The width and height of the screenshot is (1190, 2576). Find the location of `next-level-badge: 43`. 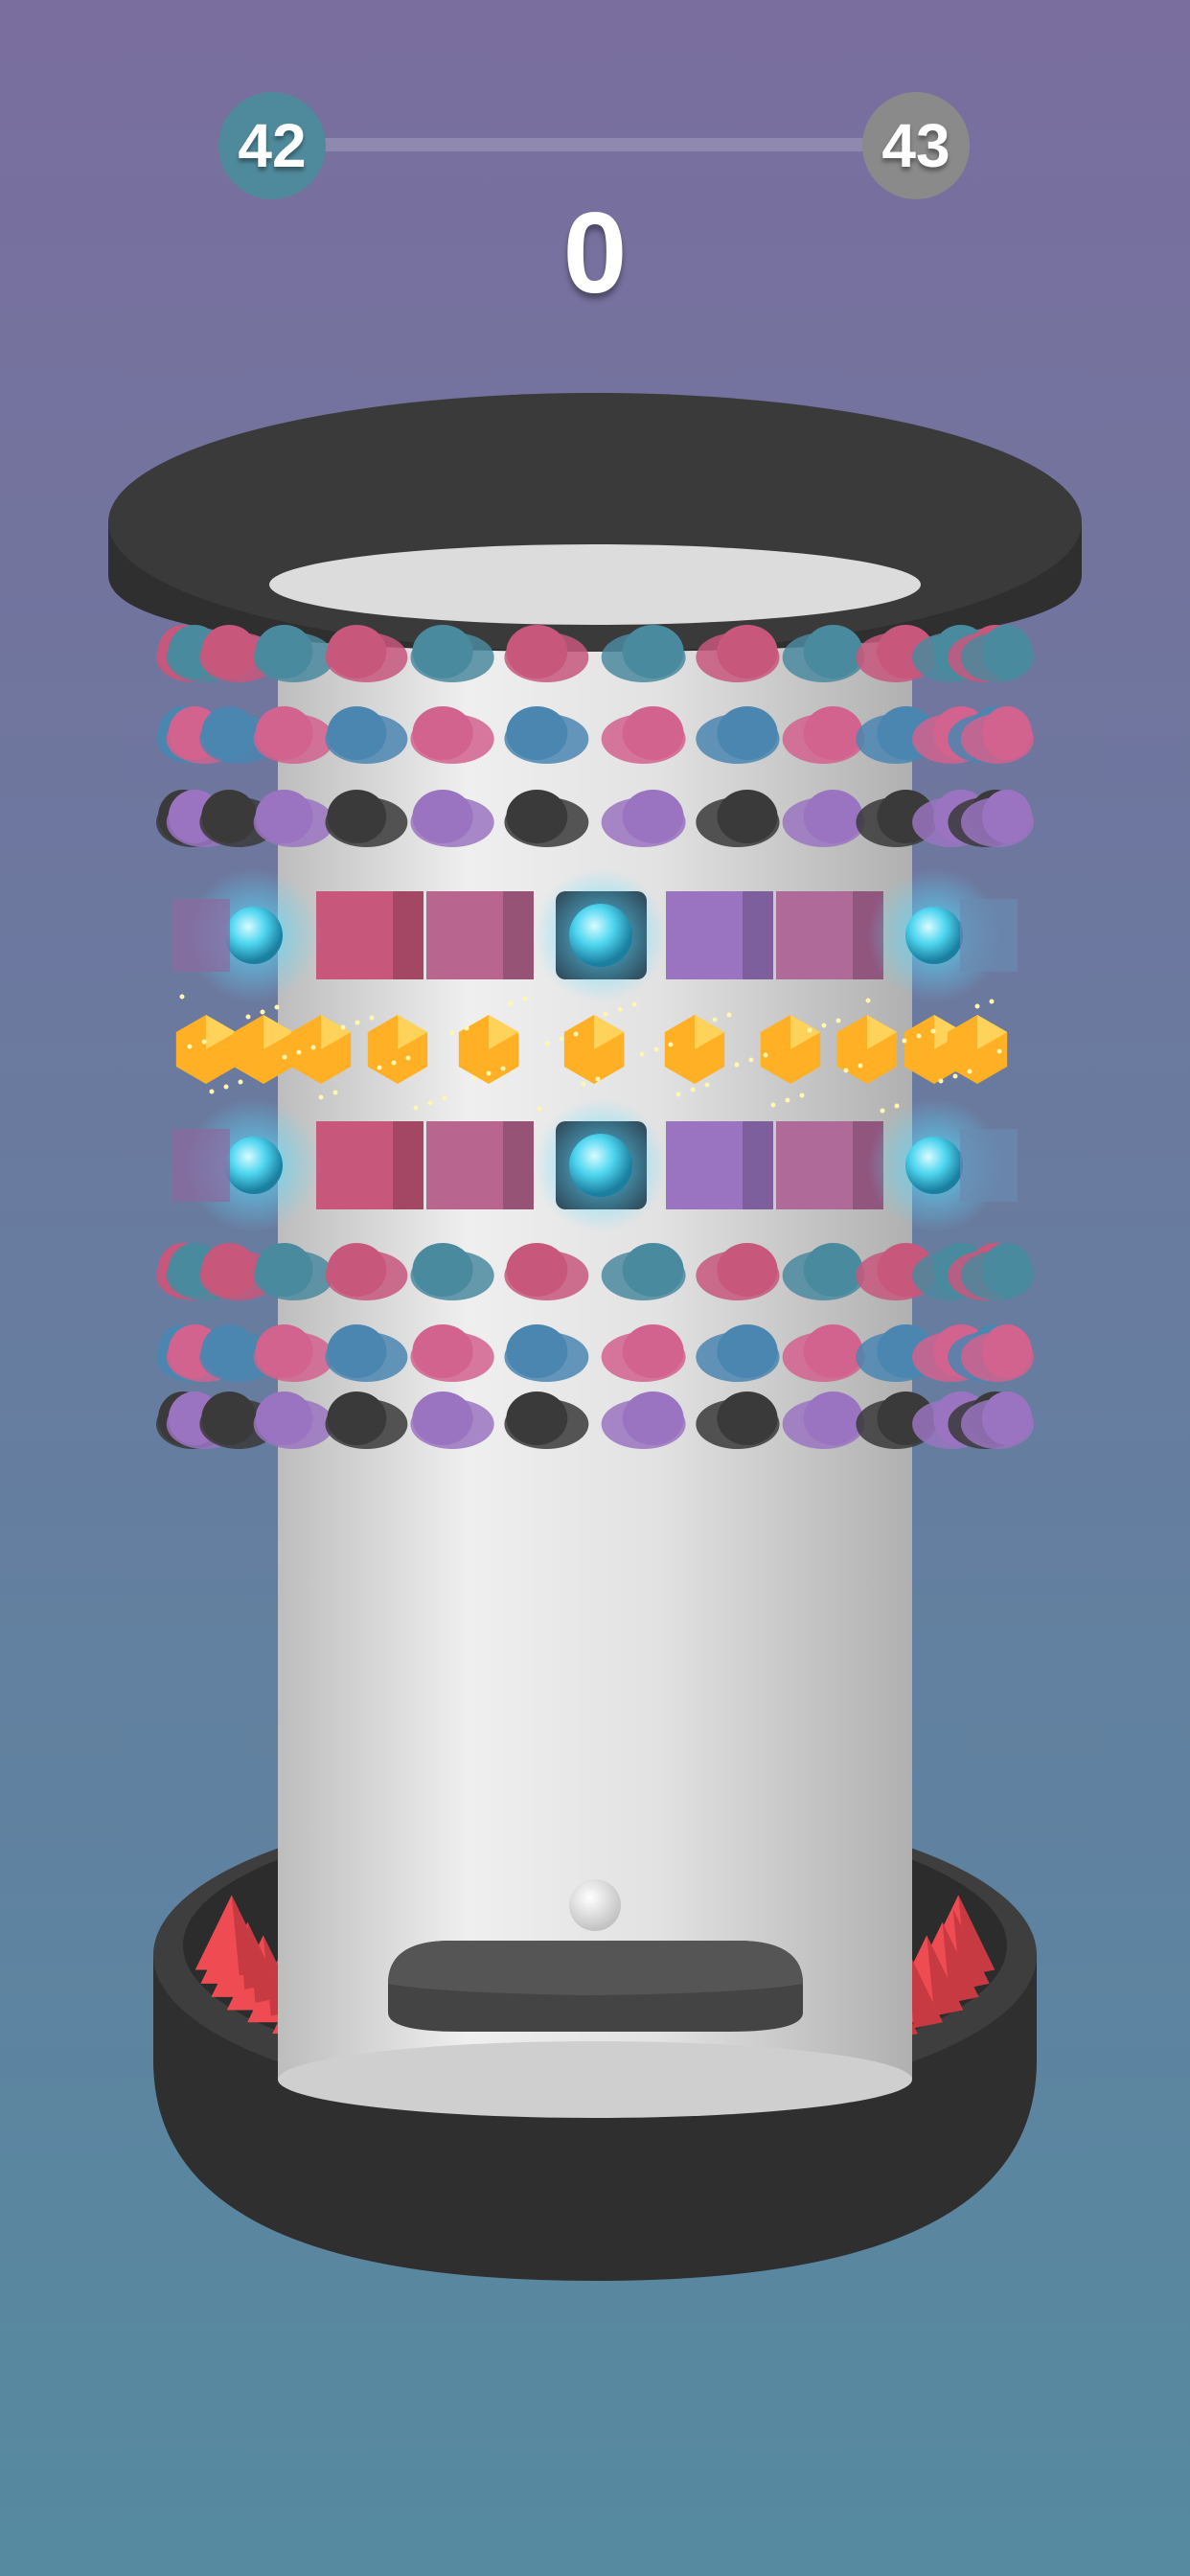

next-level-badge: 43 is located at coordinates (916, 146).